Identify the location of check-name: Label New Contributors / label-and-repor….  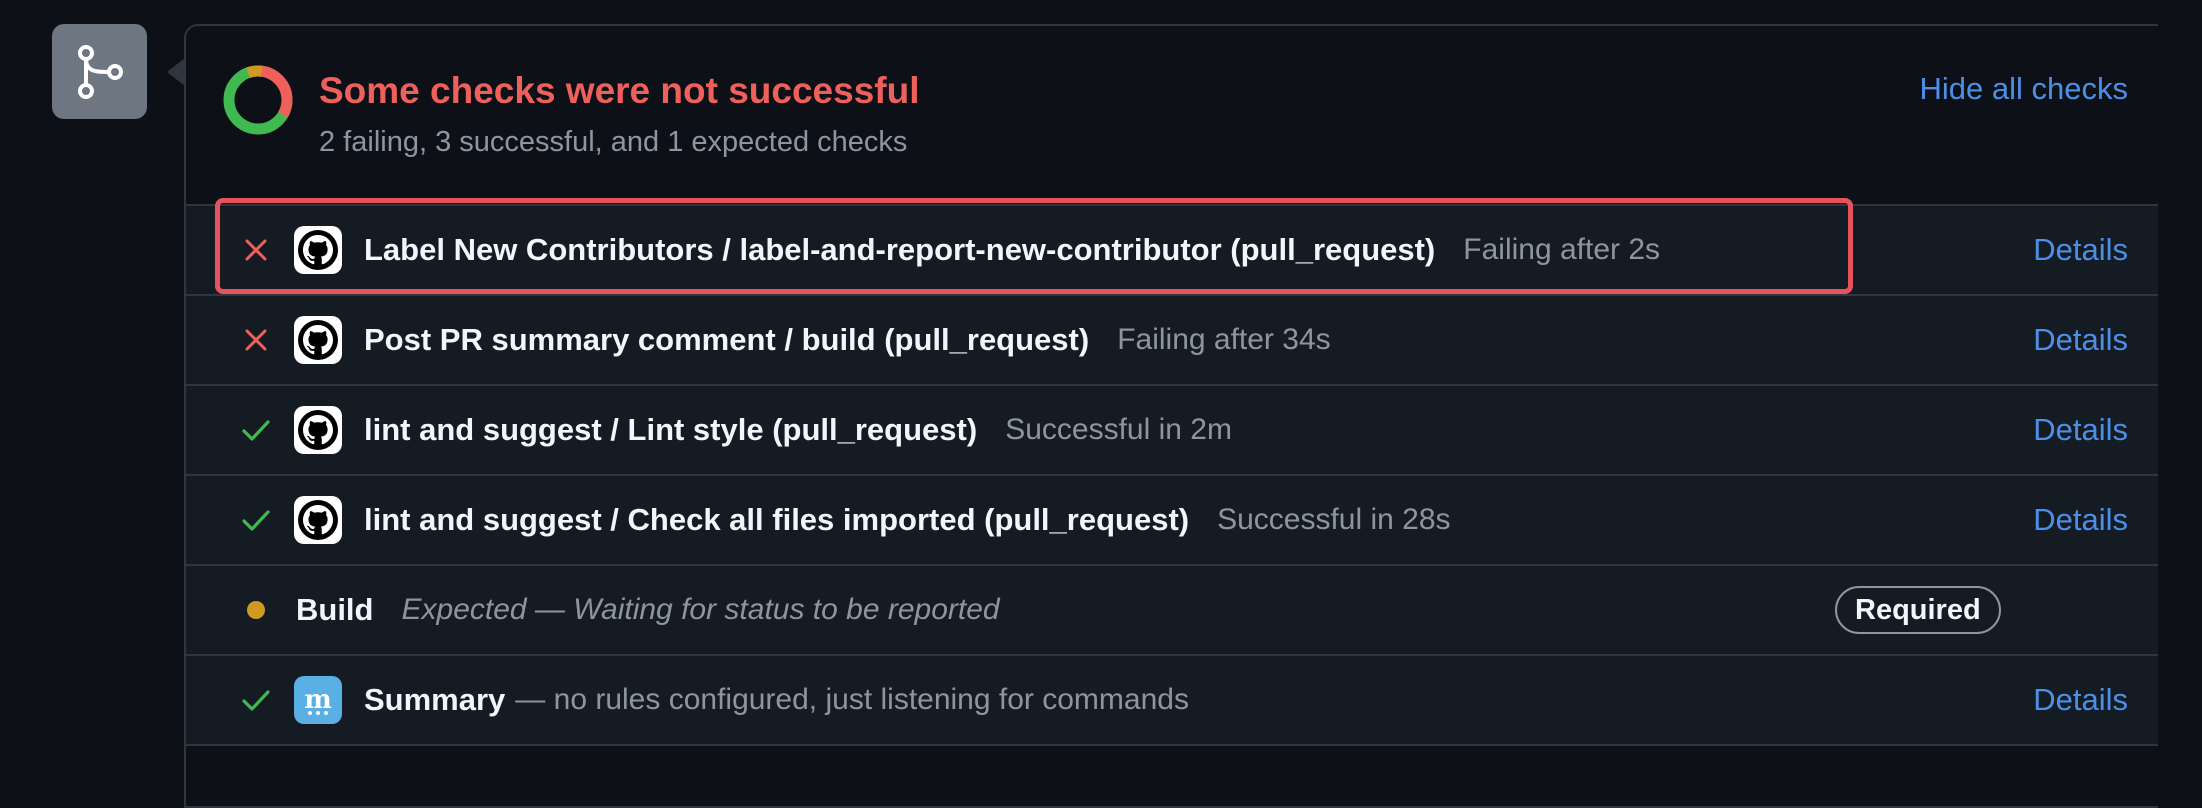
(900, 249).